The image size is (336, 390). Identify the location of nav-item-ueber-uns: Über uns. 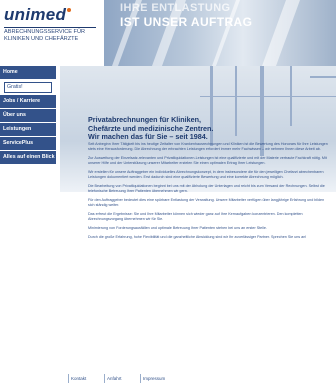
(28, 116).